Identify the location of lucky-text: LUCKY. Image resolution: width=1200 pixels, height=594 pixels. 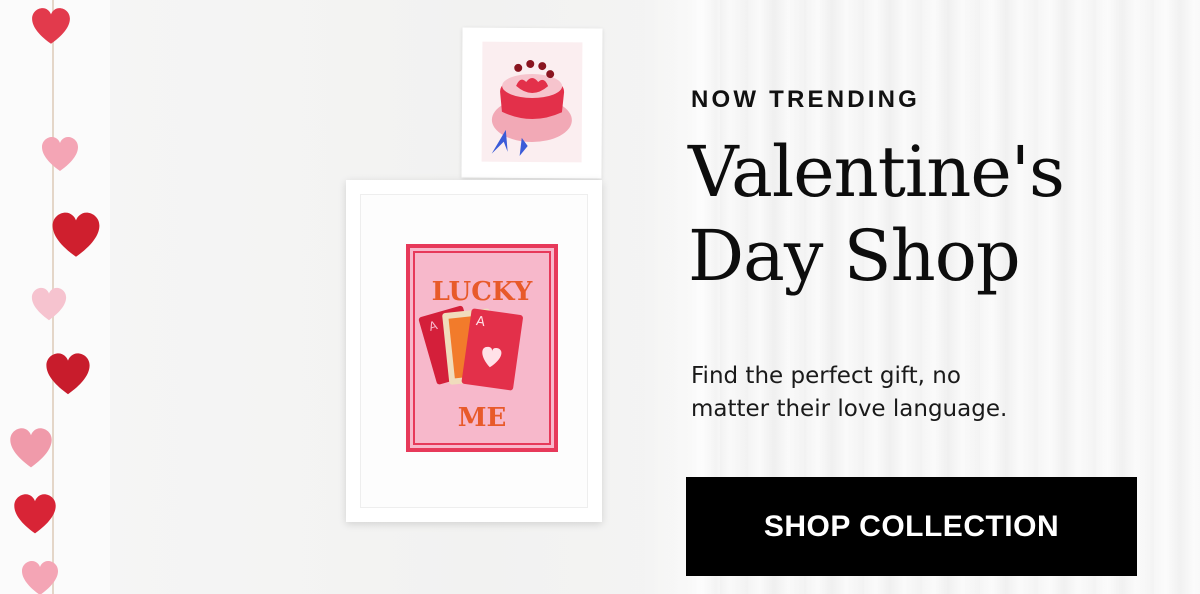
(482, 292).